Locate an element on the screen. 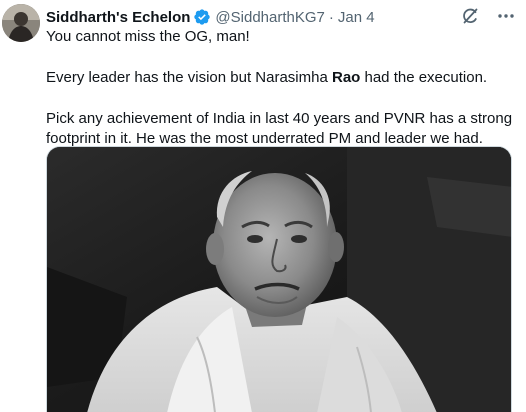  author-name: Siddharth's Echelon is located at coordinates (118, 17).